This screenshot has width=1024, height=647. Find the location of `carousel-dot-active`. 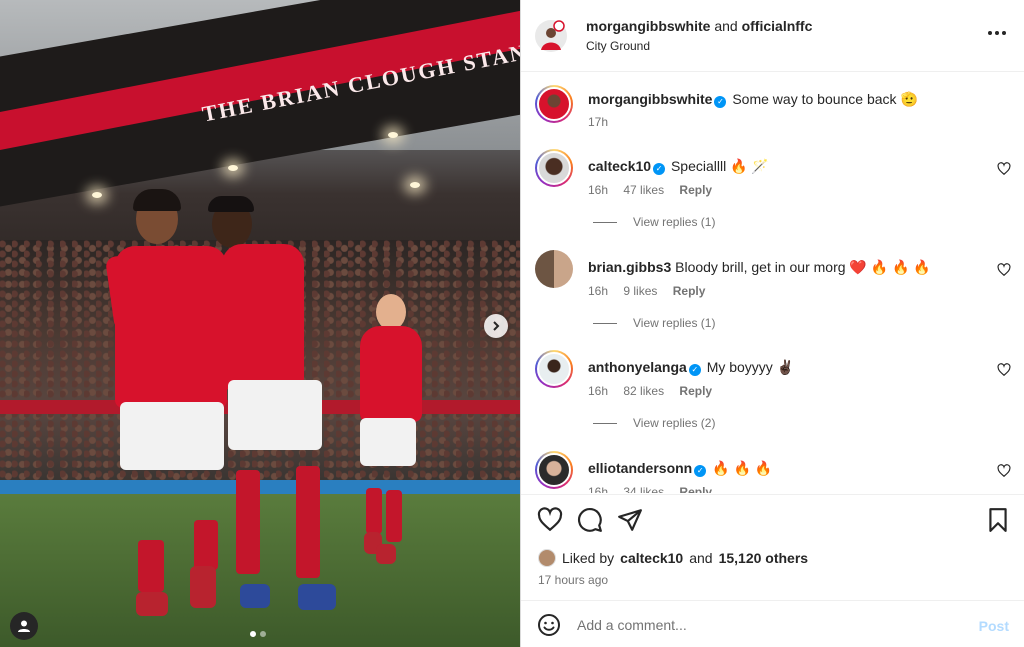

carousel-dot-active is located at coordinates (253, 634).